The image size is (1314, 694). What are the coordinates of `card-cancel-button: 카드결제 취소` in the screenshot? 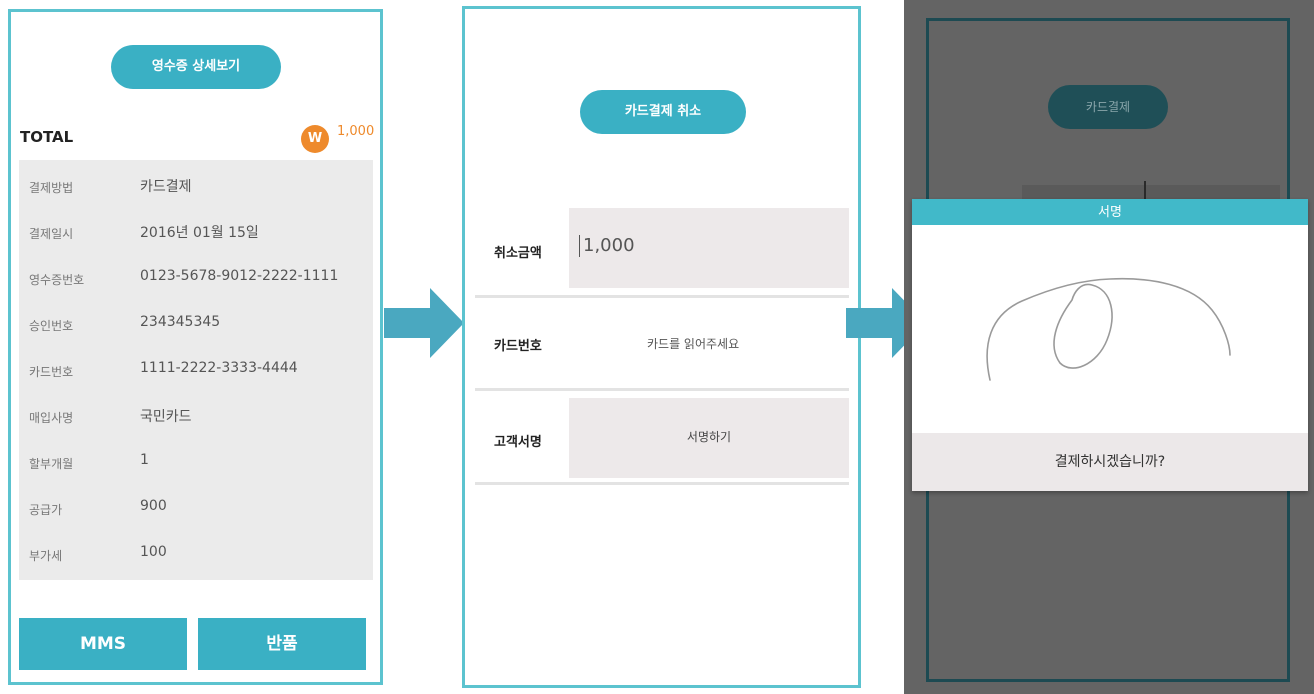 It's located at (663, 112).